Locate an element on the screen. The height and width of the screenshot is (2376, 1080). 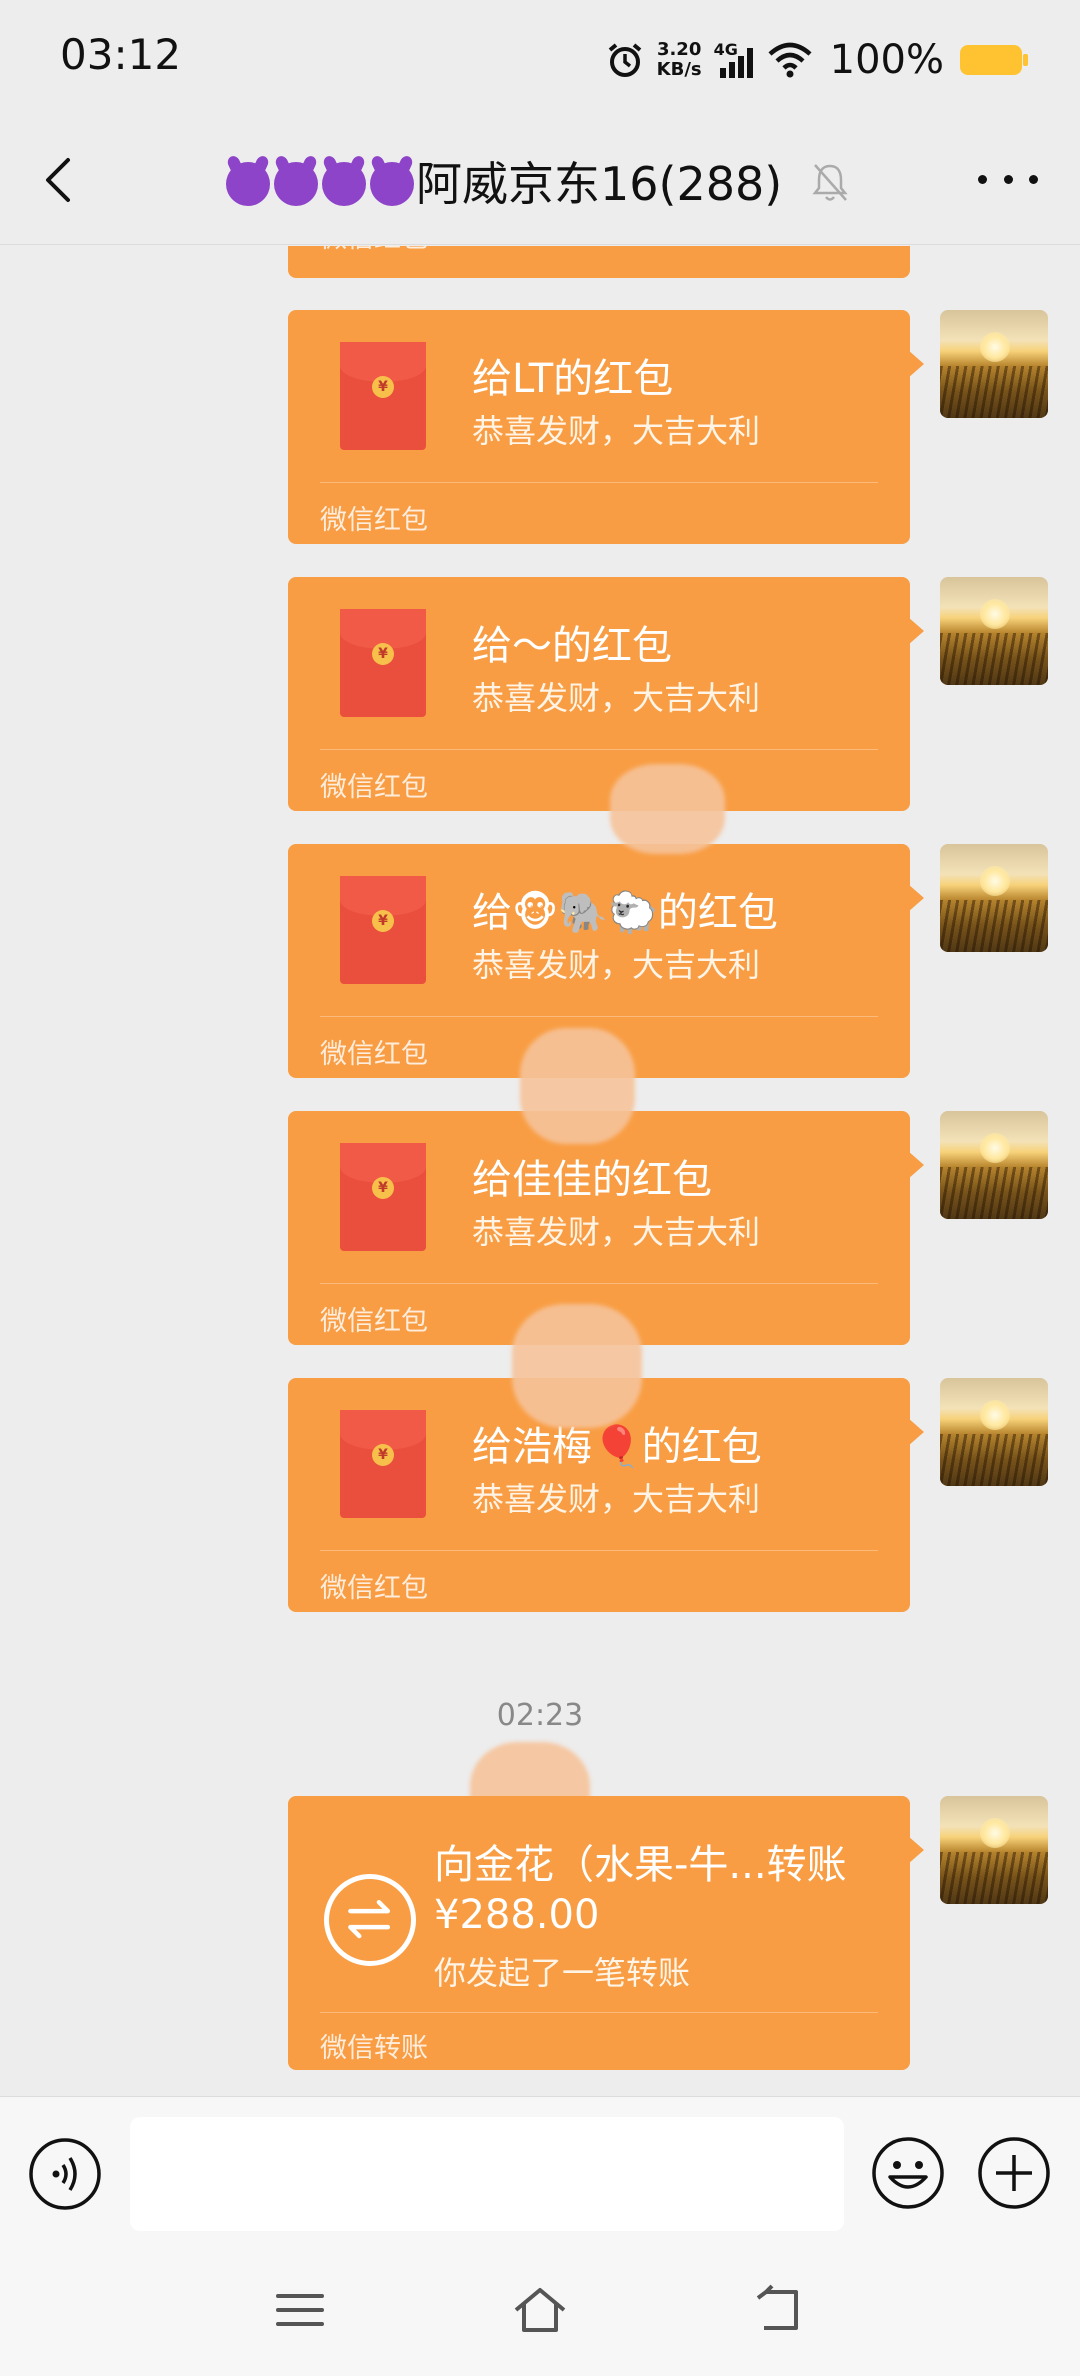
home-nav-button is located at coordinates (540, 2310).